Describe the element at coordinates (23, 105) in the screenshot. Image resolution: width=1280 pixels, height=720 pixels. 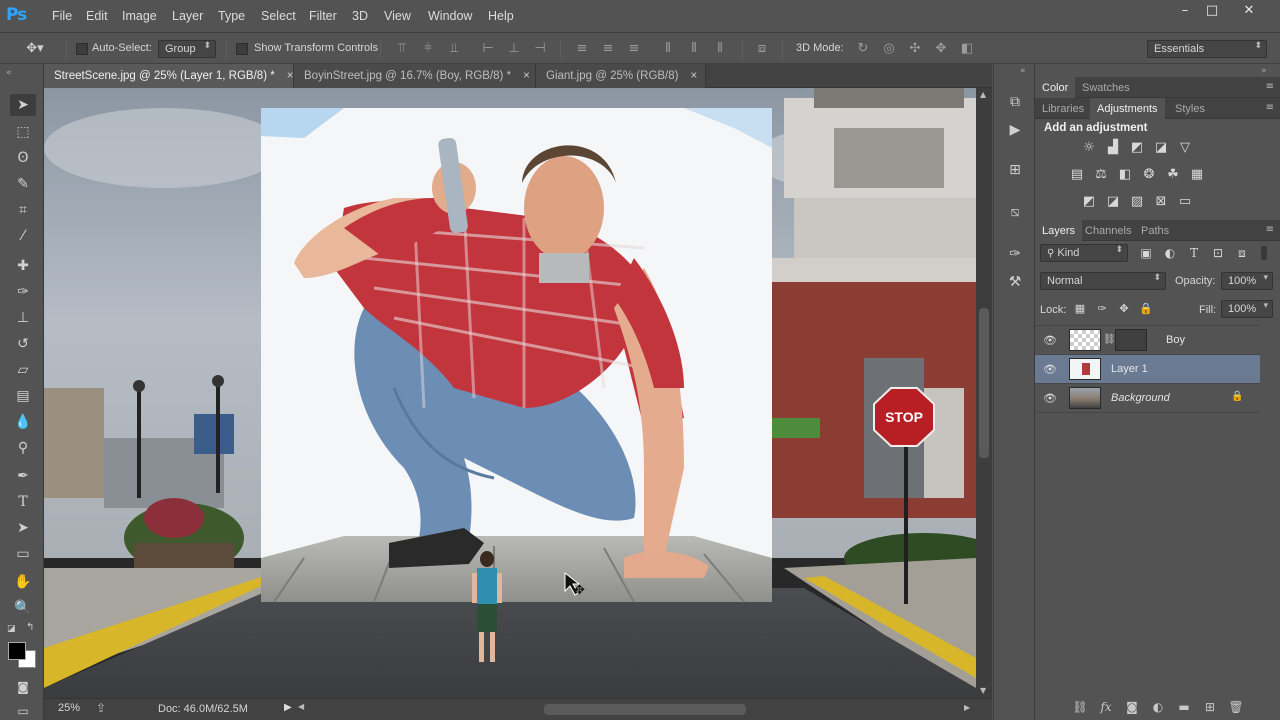
I see `move-tool-icon: ➤` at that location.